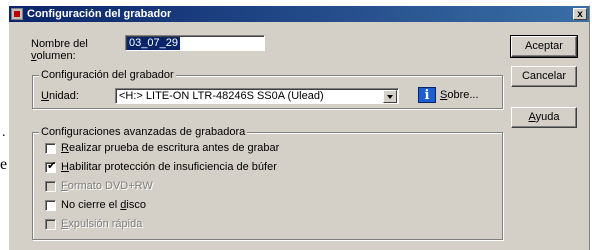 This screenshot has height=250, width=592. I want to click on volume-name-input: 03_07_29, so click(195, 43).